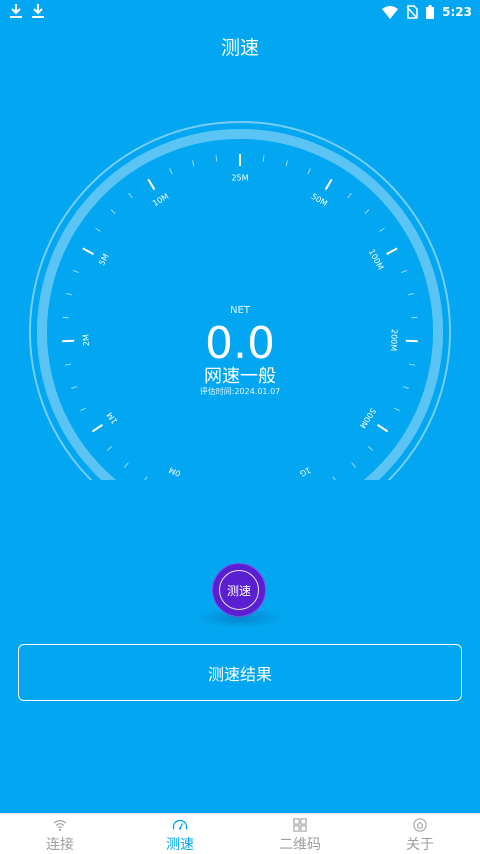 Image resolution: width=480 pixels, height=854 pixels. What do you see at coordinates (180, 824) in the screenshot?
I see `speedometer-icon` at bounding box center [180, 824].